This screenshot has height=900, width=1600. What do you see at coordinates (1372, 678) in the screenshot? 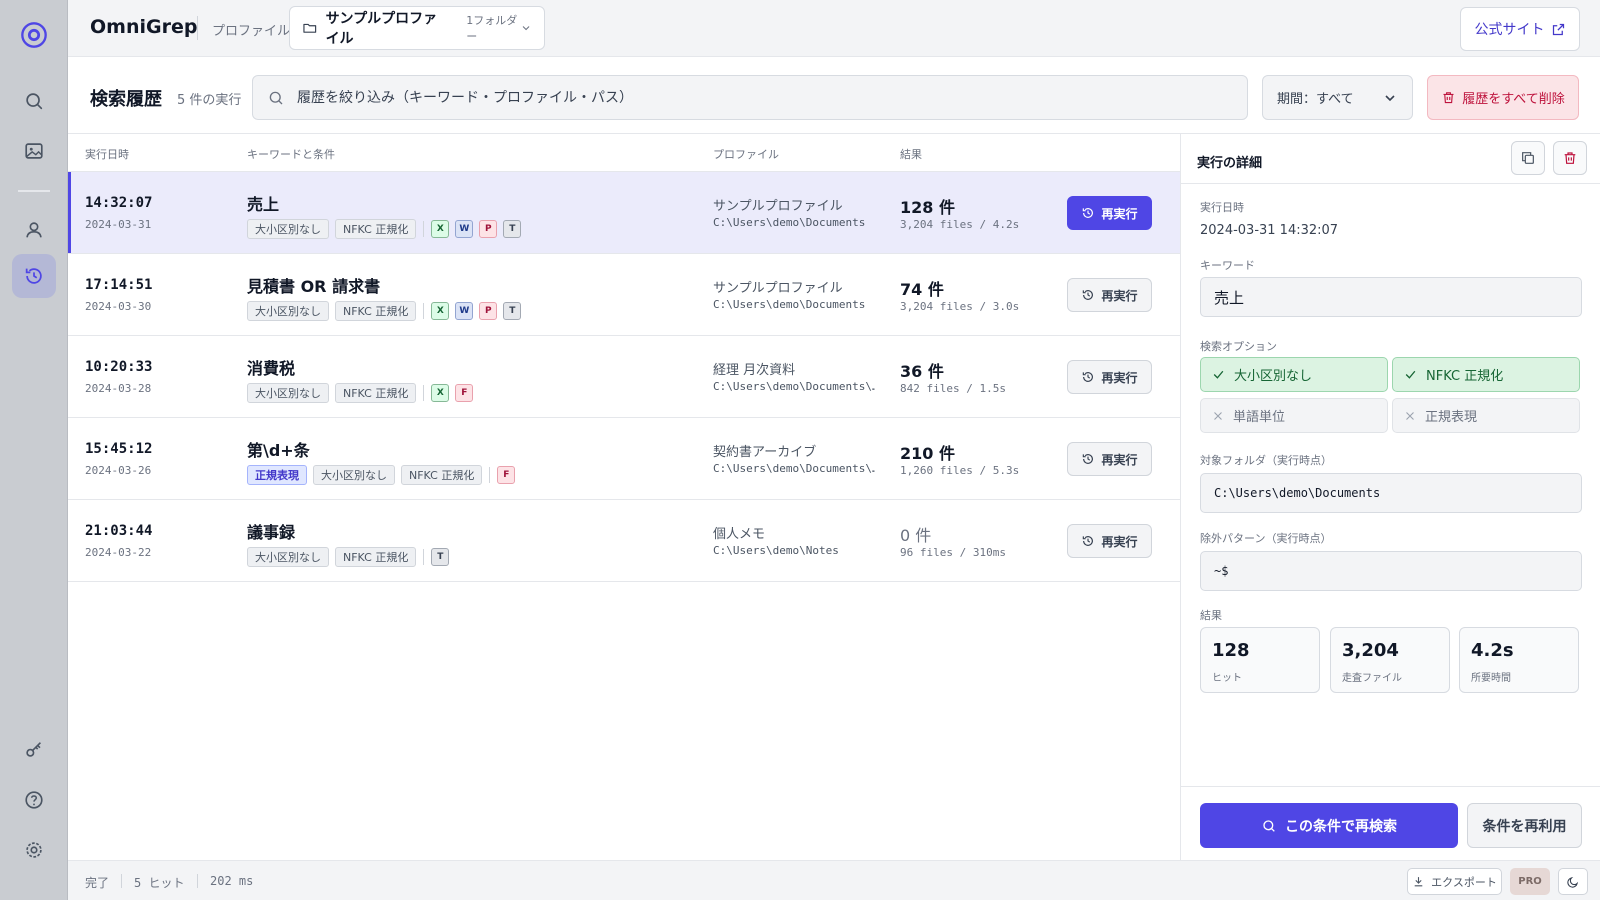
I see `stat-label: 走査ファイル` at bounding box center [1372, 678].